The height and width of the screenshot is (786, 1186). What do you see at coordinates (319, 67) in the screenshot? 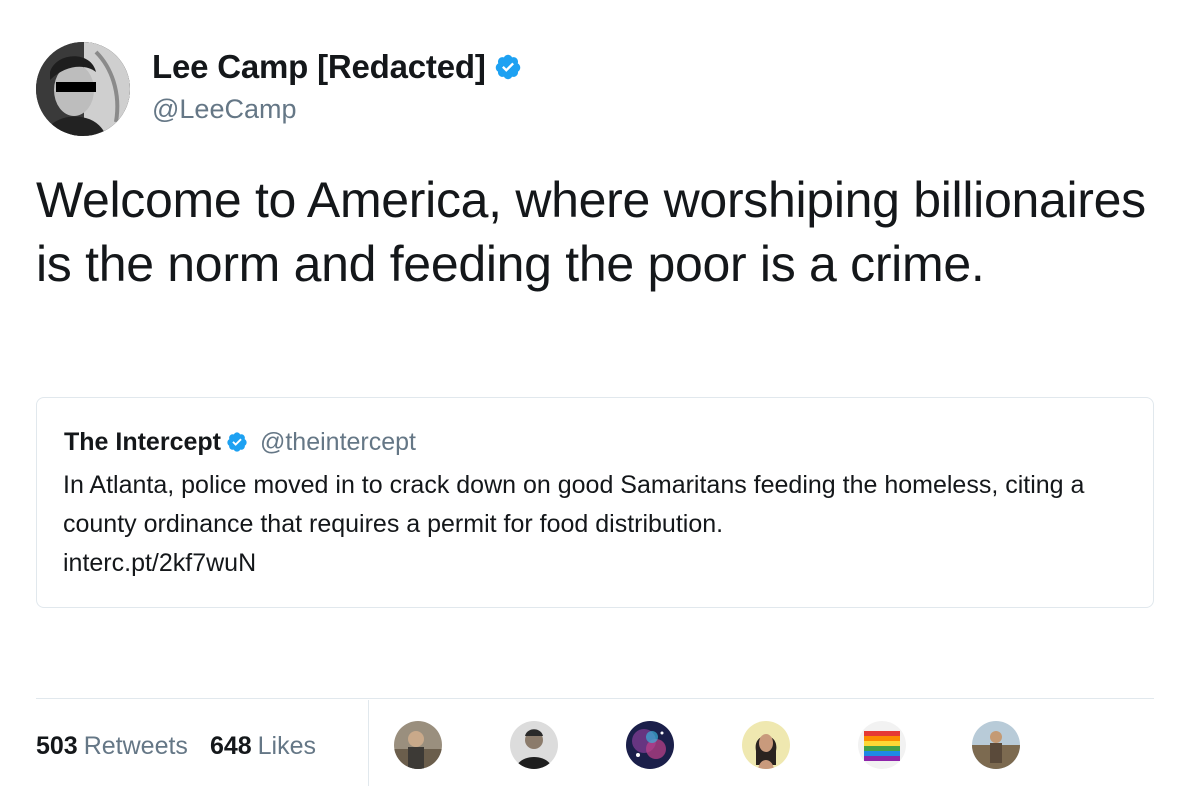
I see `author-display-name: Lee Camp [Redacted]` at bounding box center [319, 67].